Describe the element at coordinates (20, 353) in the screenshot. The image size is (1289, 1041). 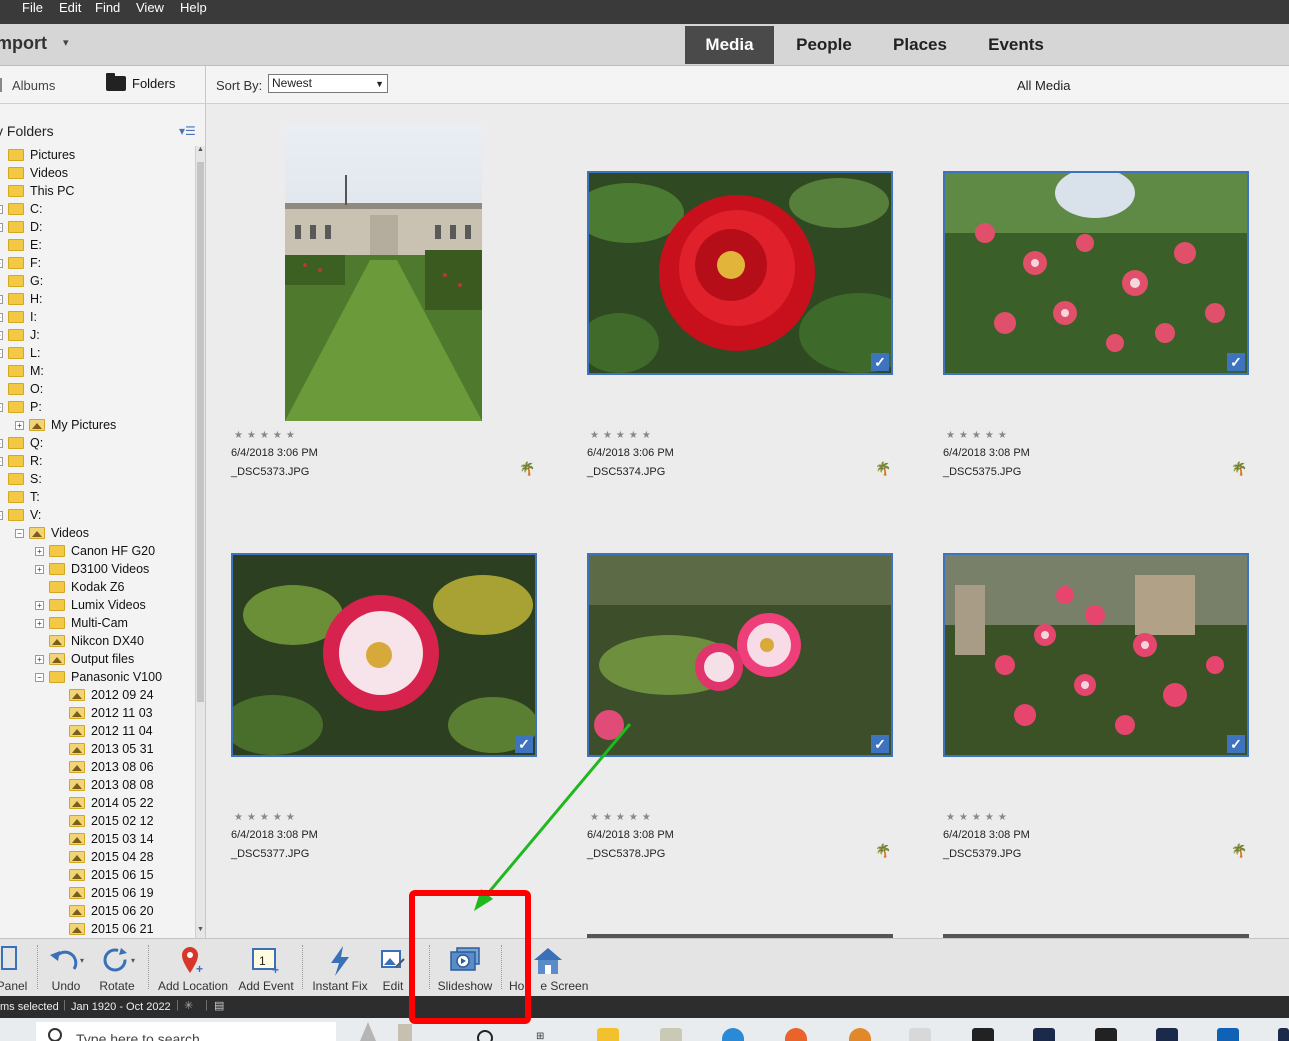
I see `folder-tree-item: + L:` at that location.